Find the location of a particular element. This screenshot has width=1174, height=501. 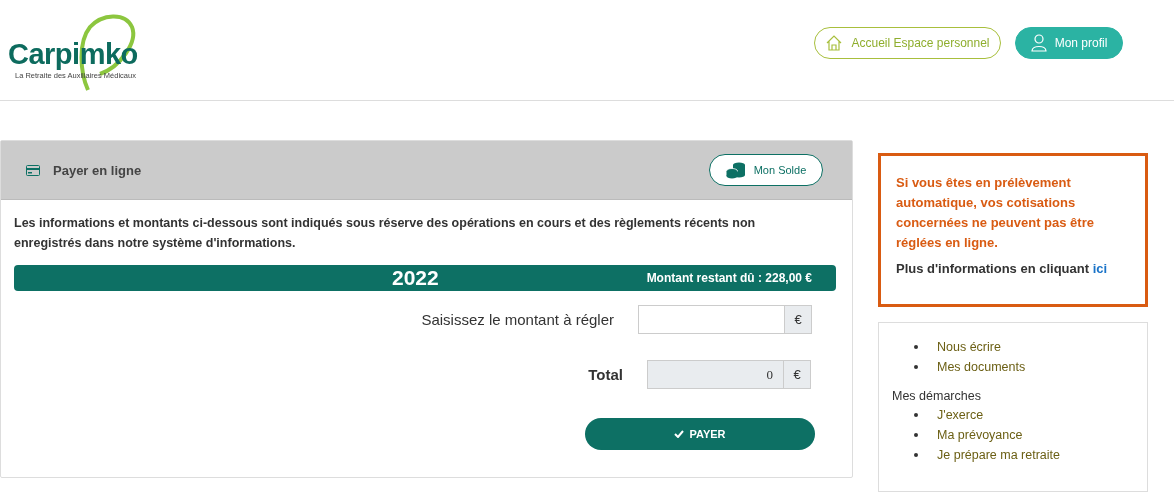

here-link: ici is located at coordinates (1100, 268).